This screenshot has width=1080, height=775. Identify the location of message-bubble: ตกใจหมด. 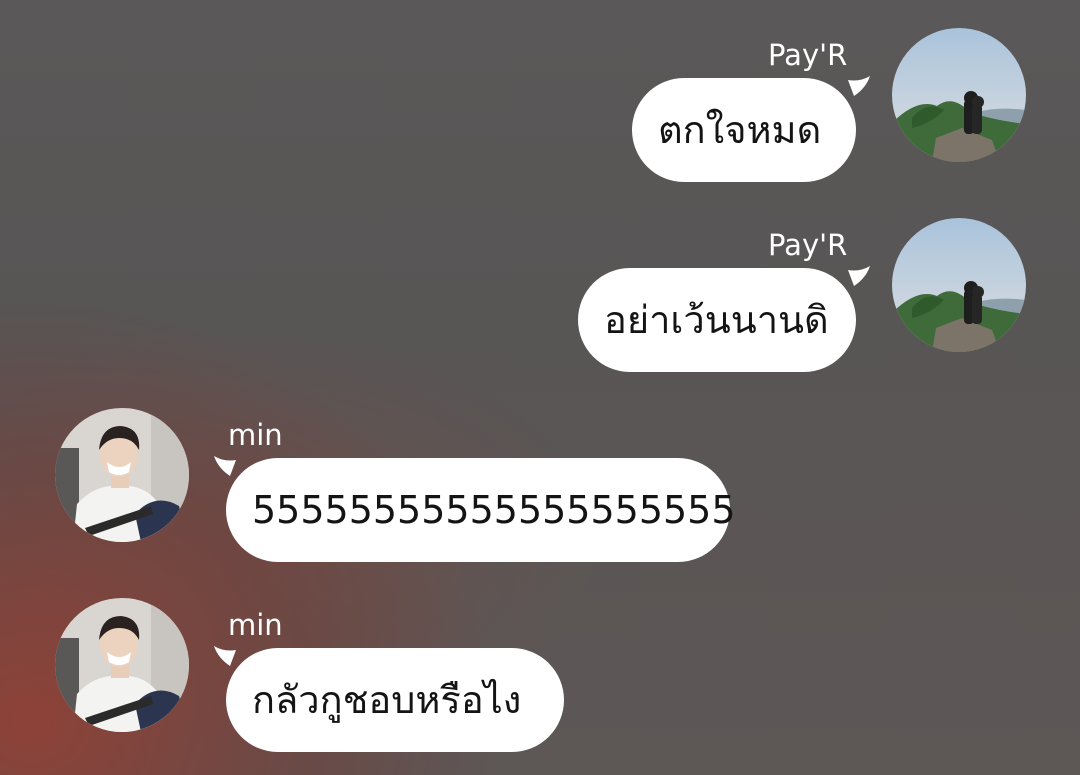
(744, 130).